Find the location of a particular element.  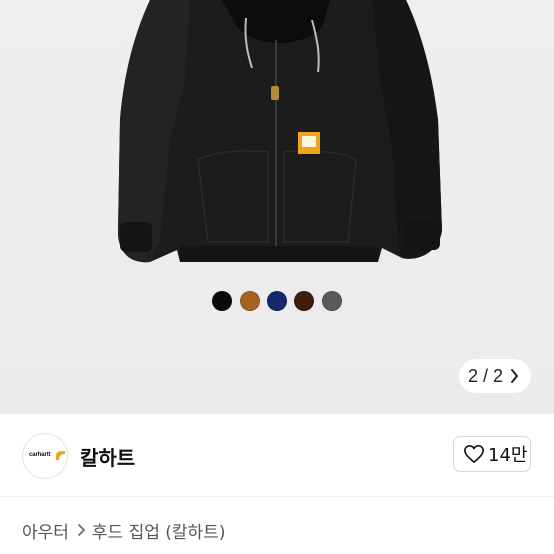

heart-icon is located at coordinates (474, 454).